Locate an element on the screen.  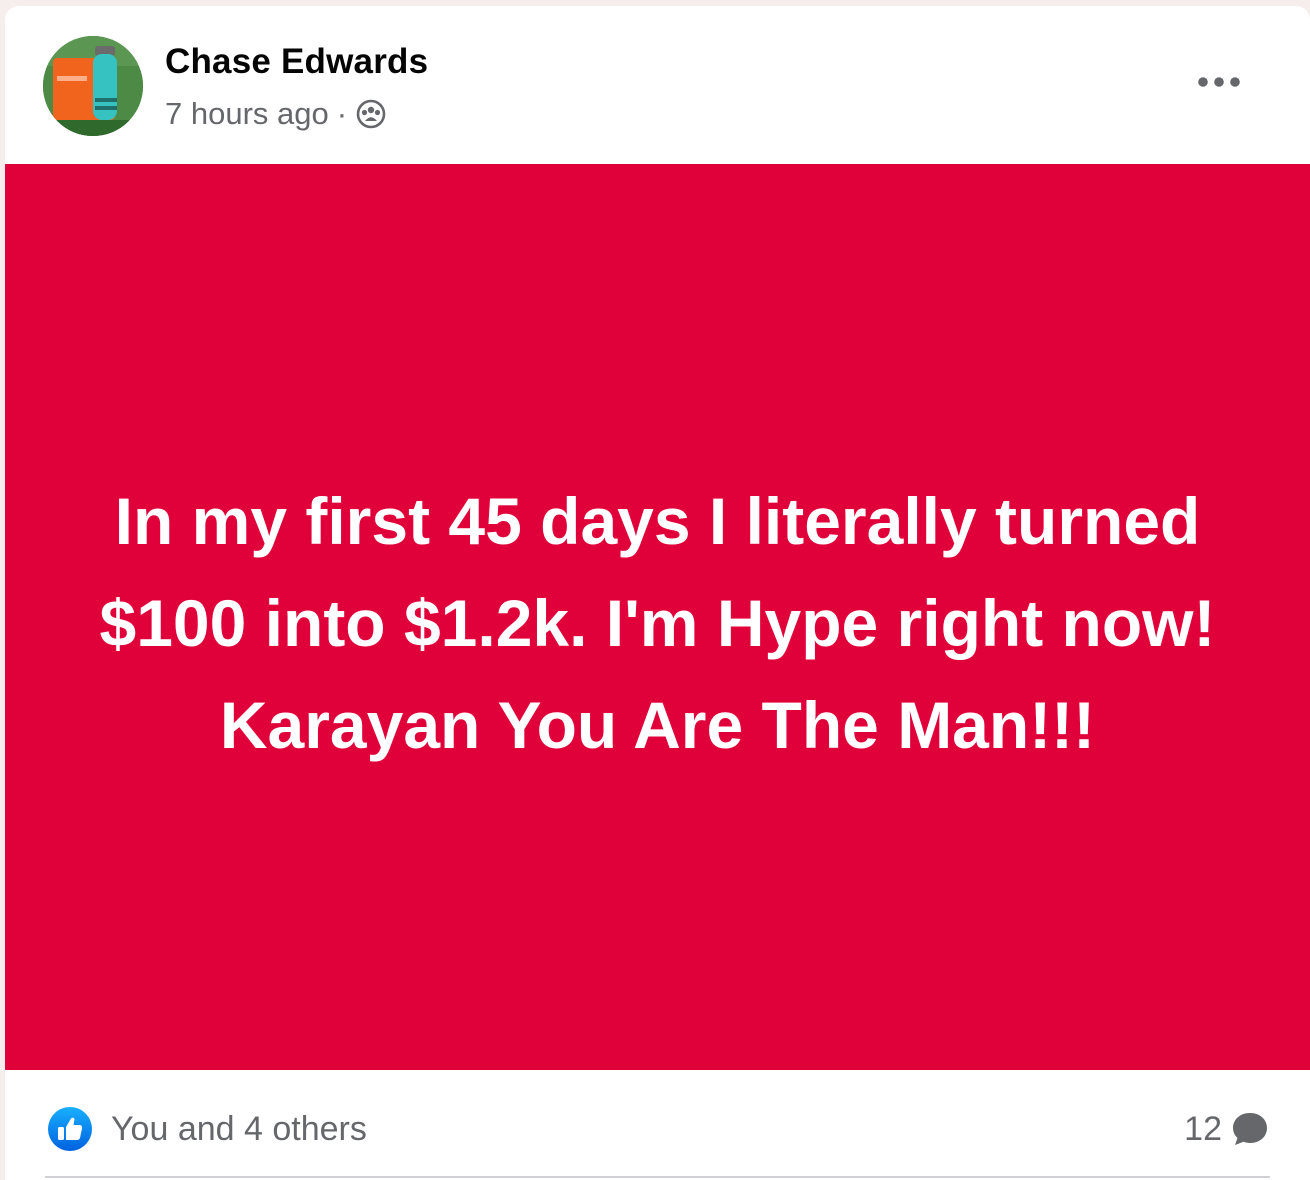
like-thumb-icon is located at coordinates (70, 1129).